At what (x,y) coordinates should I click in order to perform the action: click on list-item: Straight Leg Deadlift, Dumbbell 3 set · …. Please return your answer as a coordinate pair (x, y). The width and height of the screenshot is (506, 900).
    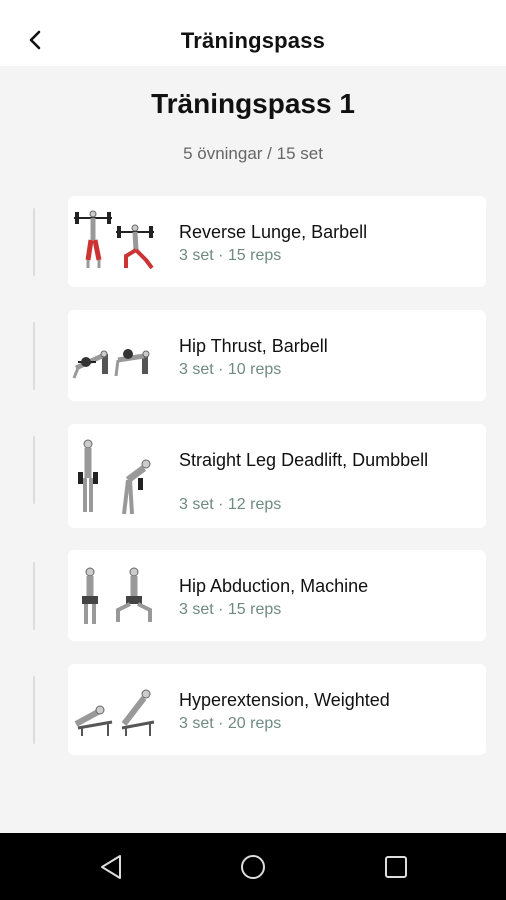
    Looking at the image, I should click on (253, 487).